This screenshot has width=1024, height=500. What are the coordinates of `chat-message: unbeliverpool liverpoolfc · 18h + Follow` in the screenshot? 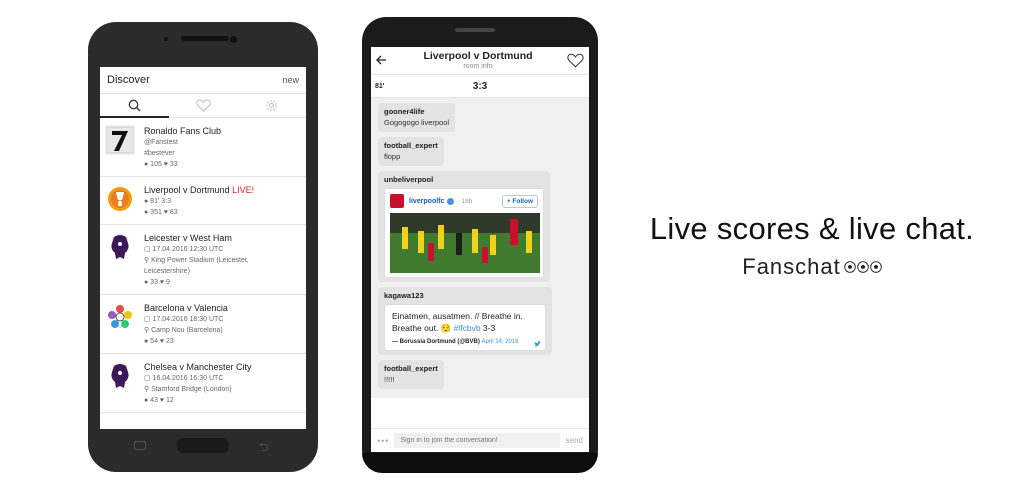 It's located at (464, 226).